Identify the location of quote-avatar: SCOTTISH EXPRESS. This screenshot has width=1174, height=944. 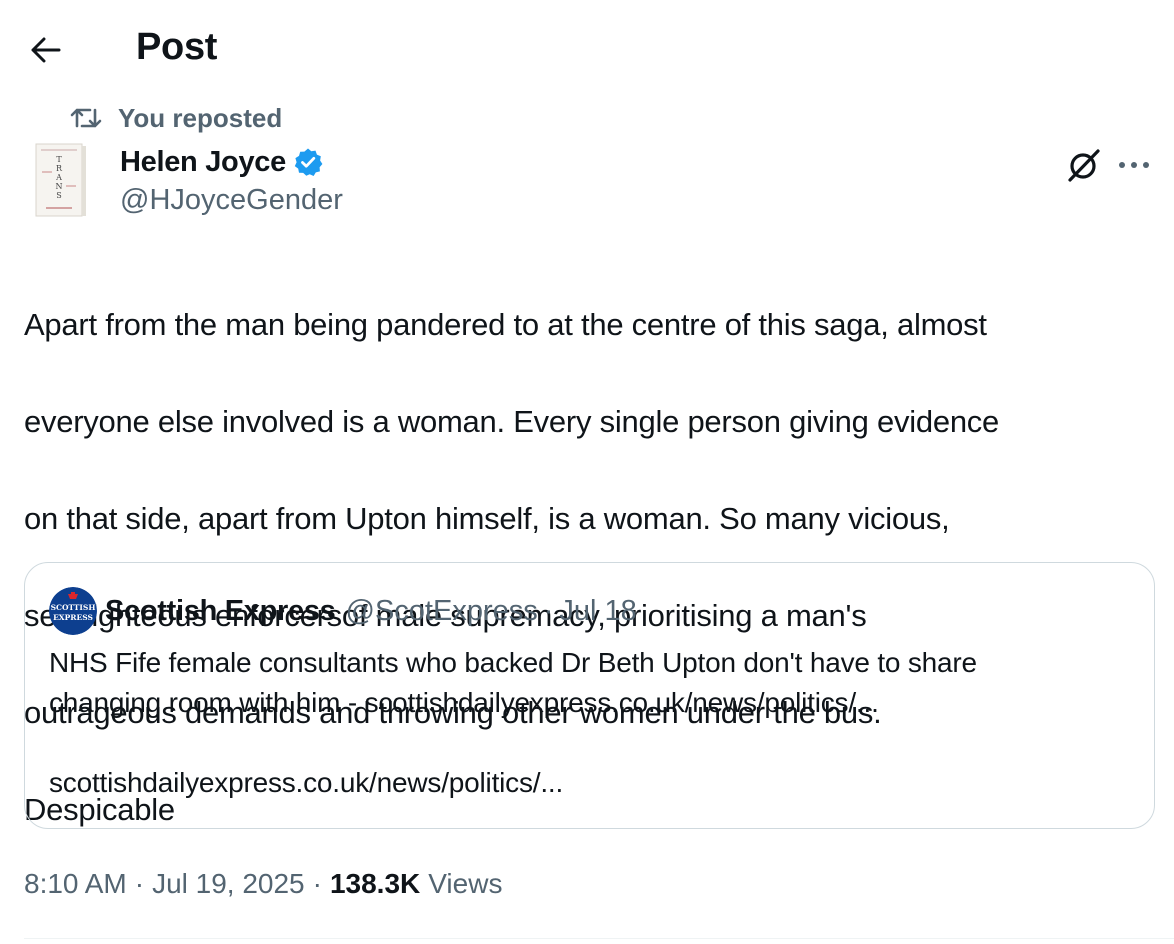
(73, 611).